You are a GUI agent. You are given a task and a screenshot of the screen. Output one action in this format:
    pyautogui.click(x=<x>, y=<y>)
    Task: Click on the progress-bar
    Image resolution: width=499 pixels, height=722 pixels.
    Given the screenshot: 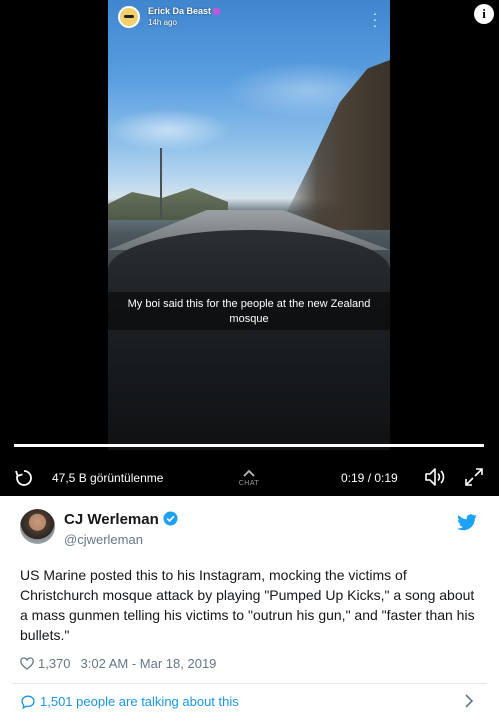 What is the action you would take?
    pyautogui.click(x=249, y=445)
    